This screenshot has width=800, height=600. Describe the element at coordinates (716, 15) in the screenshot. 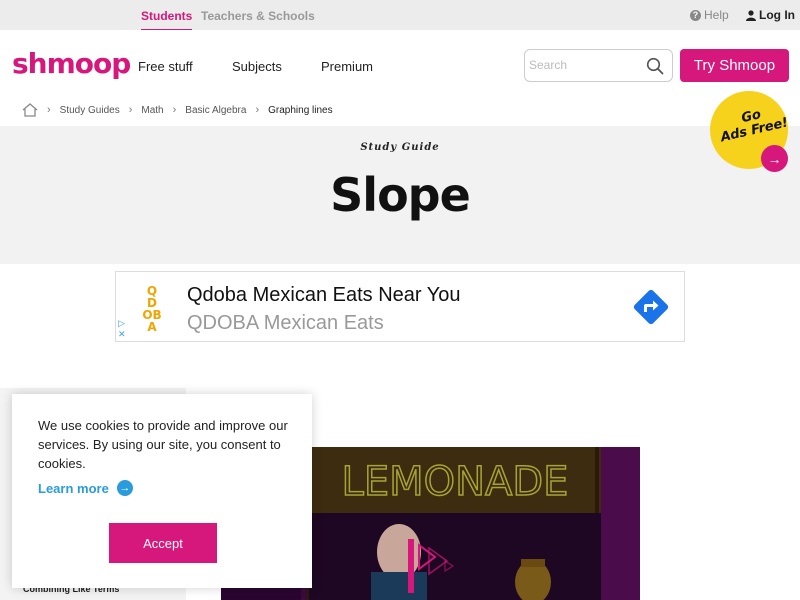

I see `help-label: Help` at that location.